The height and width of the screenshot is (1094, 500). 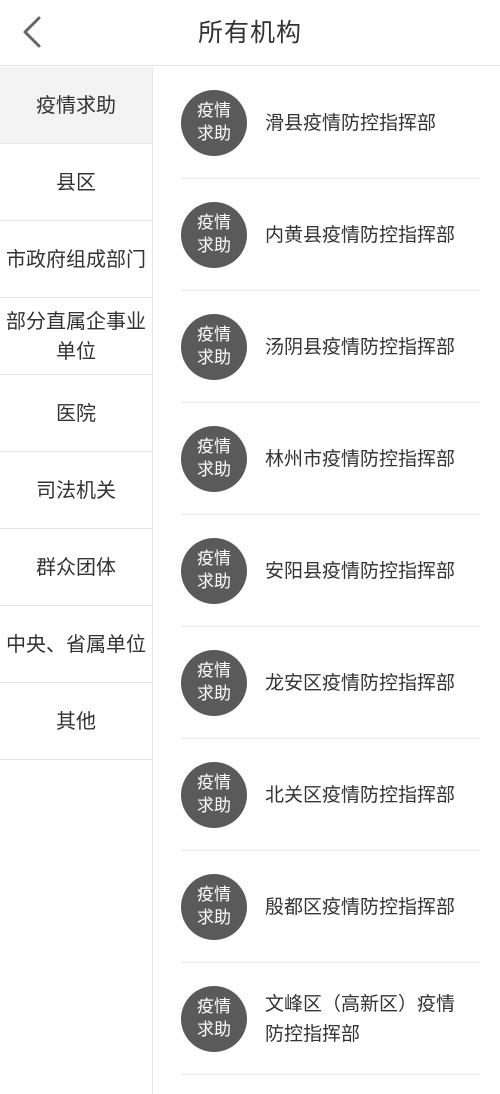 What do you see at coordinates (360, 570) in the screenshot?
I see `org-name-line: 安阳县疫情防控指挥部` at bounding box center [360, 570].